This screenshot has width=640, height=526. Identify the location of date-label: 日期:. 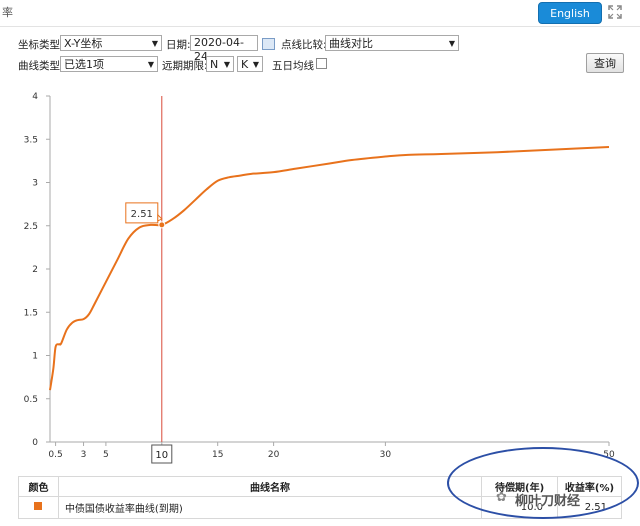
(178, 45).